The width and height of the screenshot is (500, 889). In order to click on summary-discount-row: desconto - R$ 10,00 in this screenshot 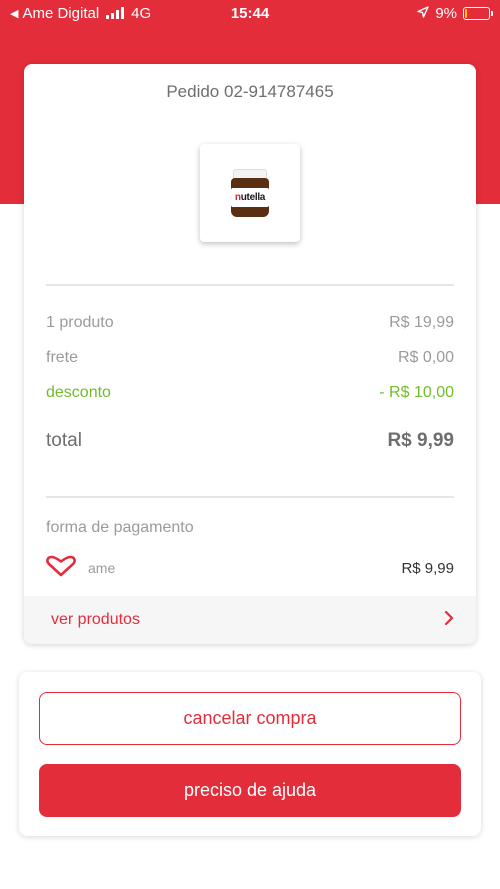, I will do `click(250, 393)`.